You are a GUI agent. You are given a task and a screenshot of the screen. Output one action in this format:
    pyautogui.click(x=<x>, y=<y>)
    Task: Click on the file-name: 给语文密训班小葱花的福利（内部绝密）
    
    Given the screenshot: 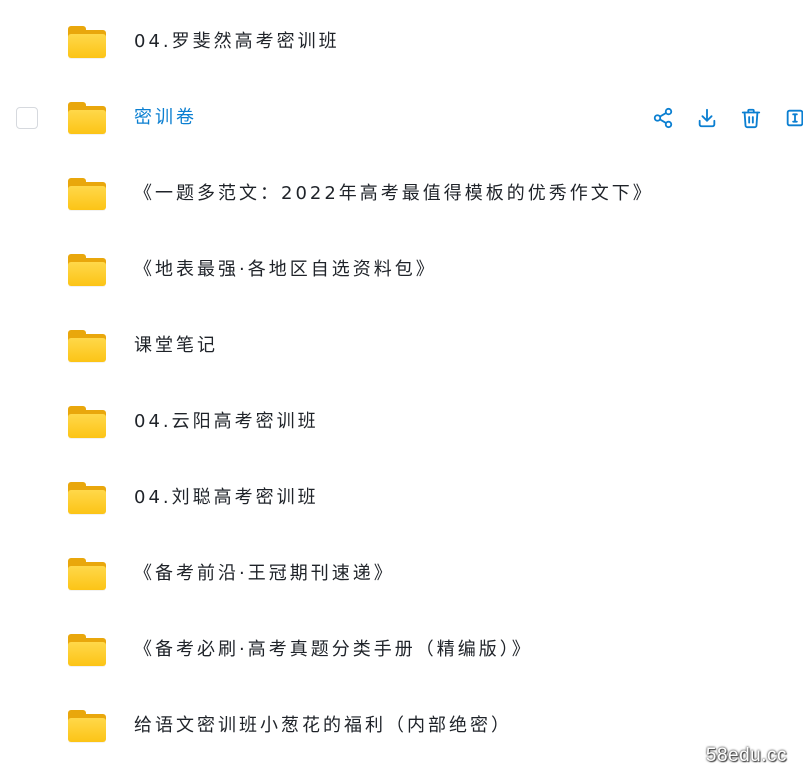 What is the action you would take?
    pyautogui.click(x=323, y=726)
    